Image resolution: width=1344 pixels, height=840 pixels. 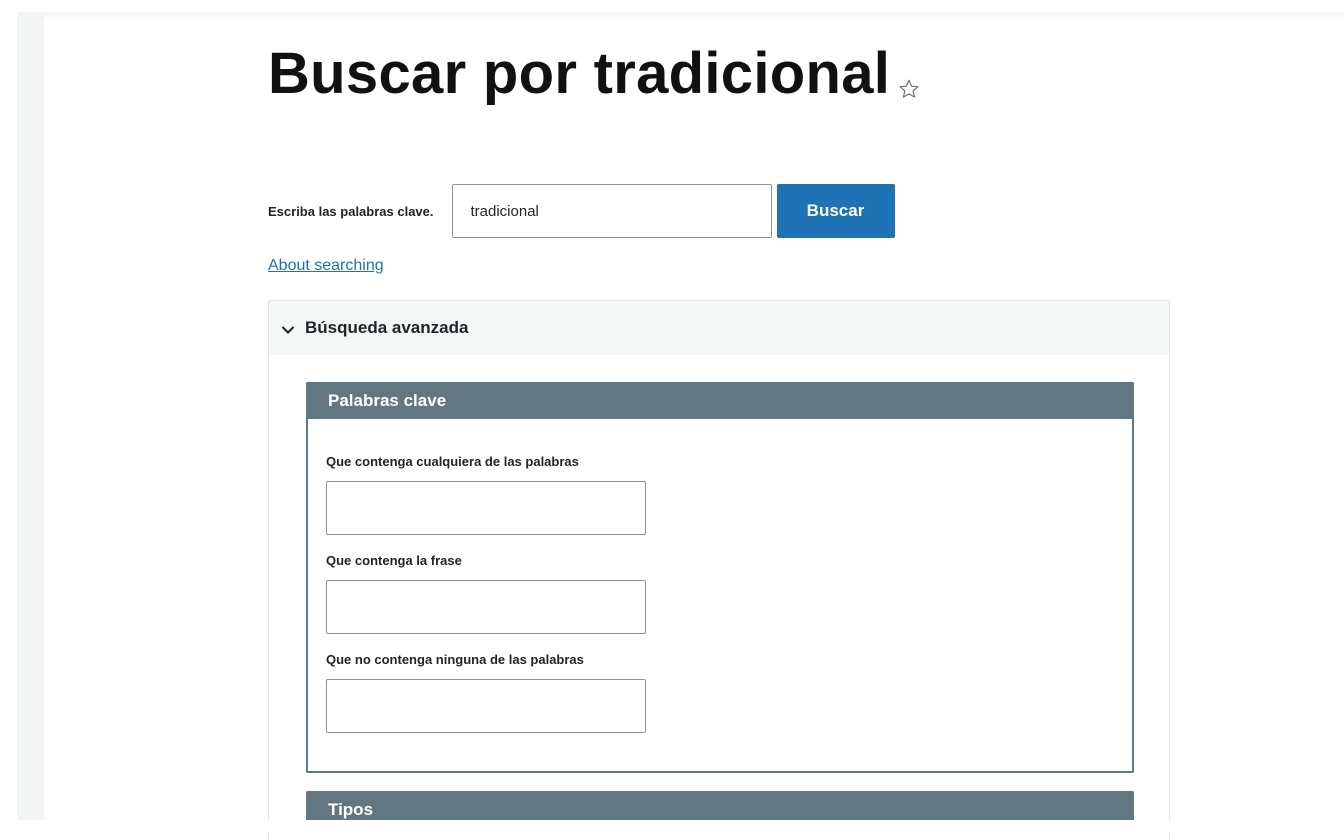 What do you see at coordinates (680, 16) in the screenshot?
I see `top-shadow` at bounding box center [680, 16].